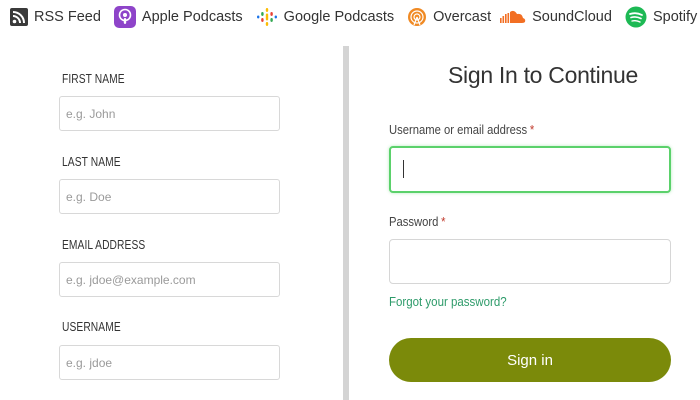 This screenshot has height=400, width=700. I want to click on email-address-input, so click(169, 279).